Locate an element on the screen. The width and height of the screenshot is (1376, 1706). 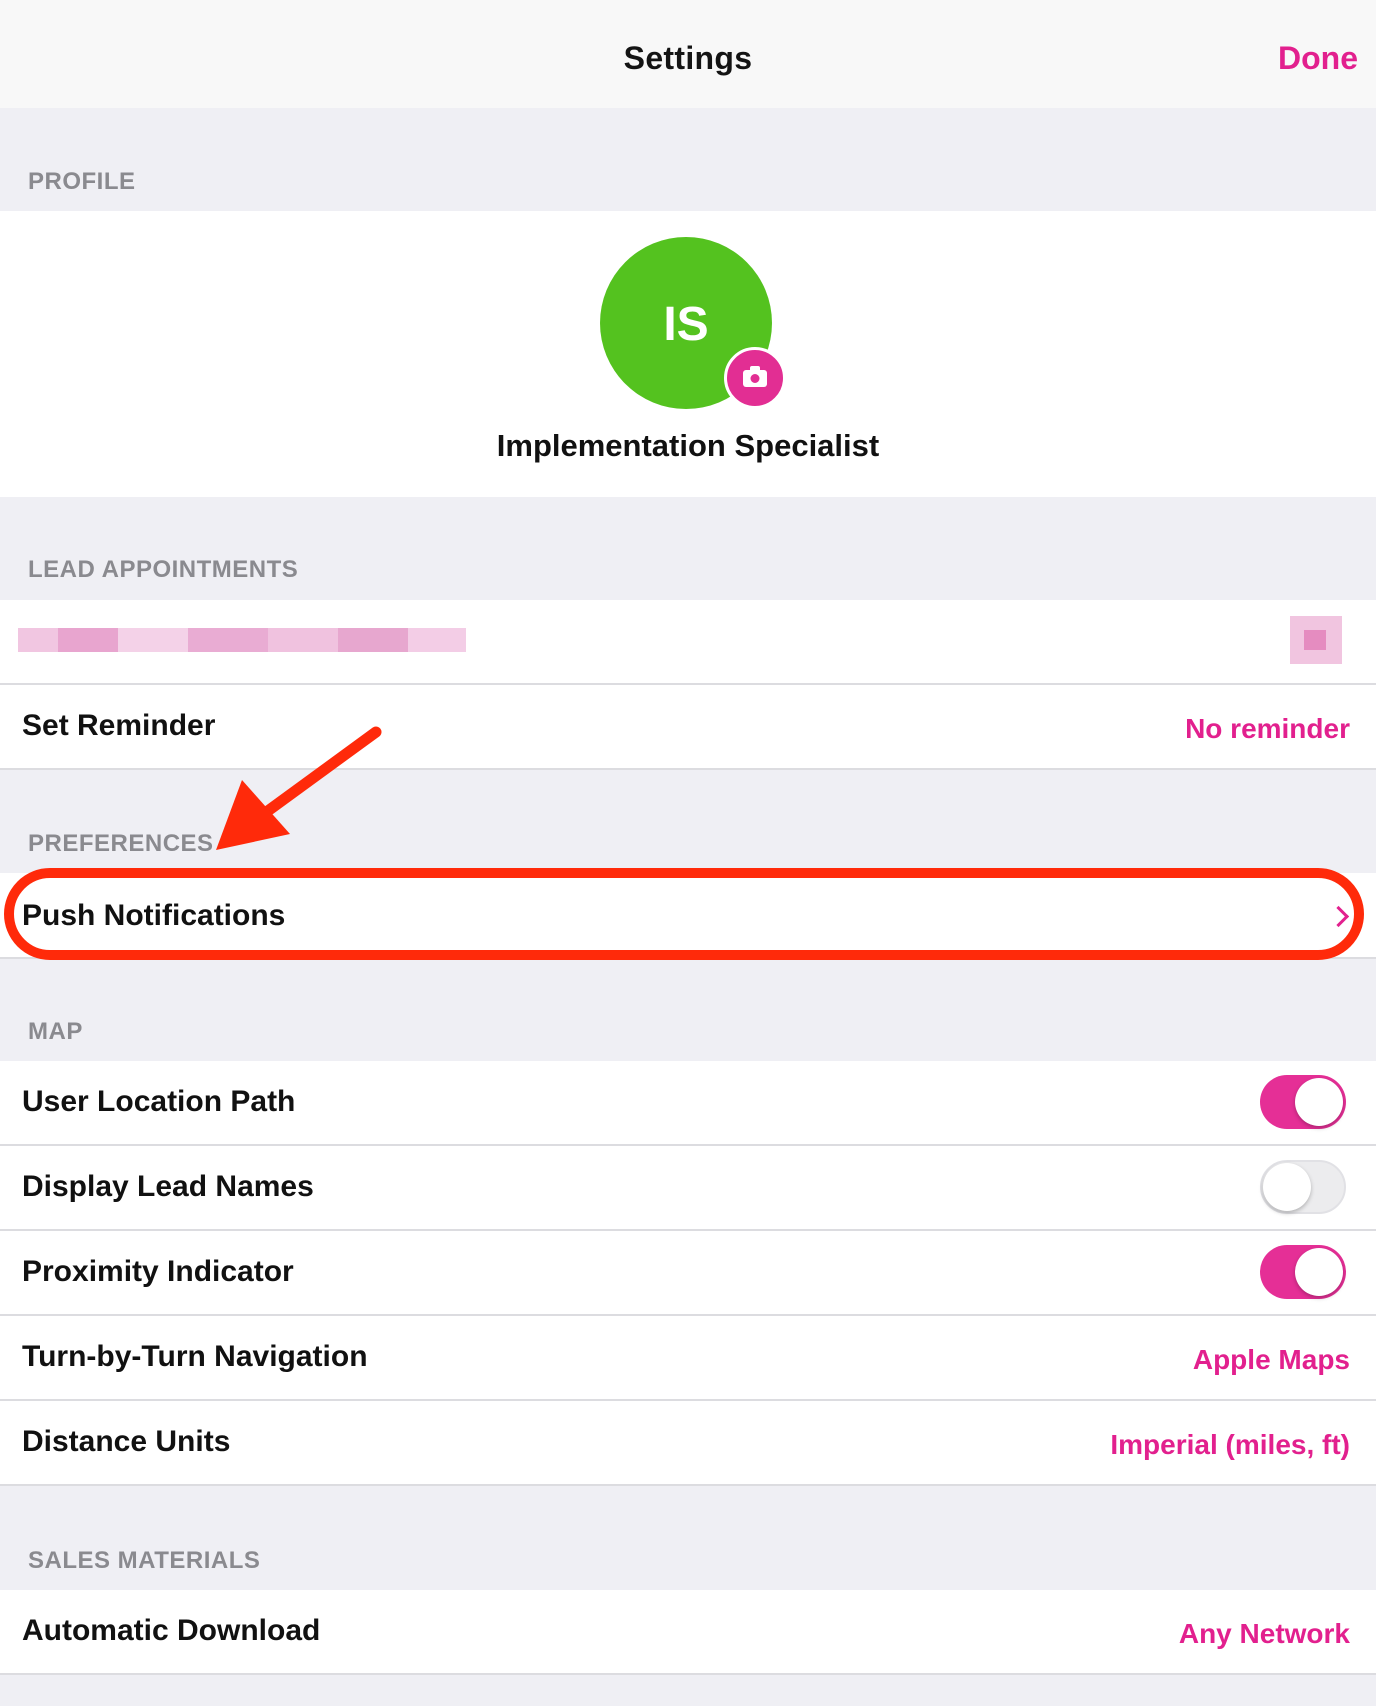
section-header-lead-appointments: LEAD APPOINTMENTS is located at coordinates (163, 569).